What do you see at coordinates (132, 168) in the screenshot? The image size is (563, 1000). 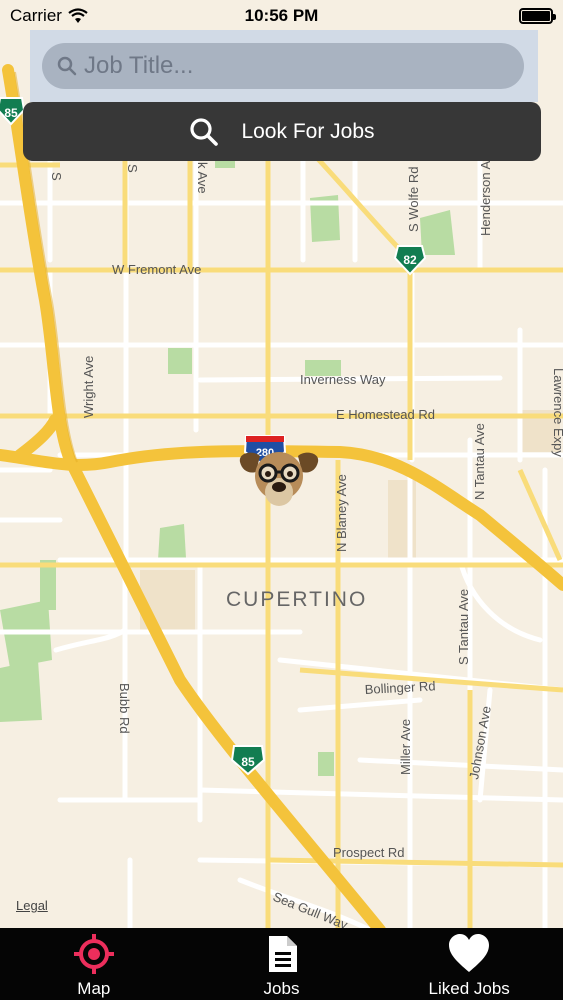 I see `label-s-top-mid: S` at bounding box center [132, 168].